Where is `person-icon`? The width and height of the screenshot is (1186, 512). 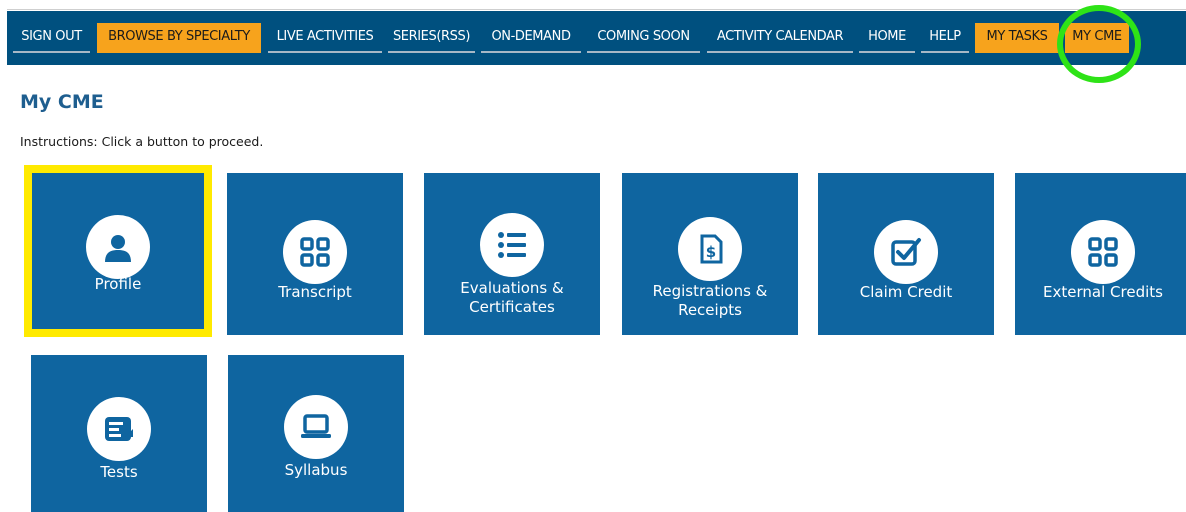
person-icon is located at coordinates (118, 247).